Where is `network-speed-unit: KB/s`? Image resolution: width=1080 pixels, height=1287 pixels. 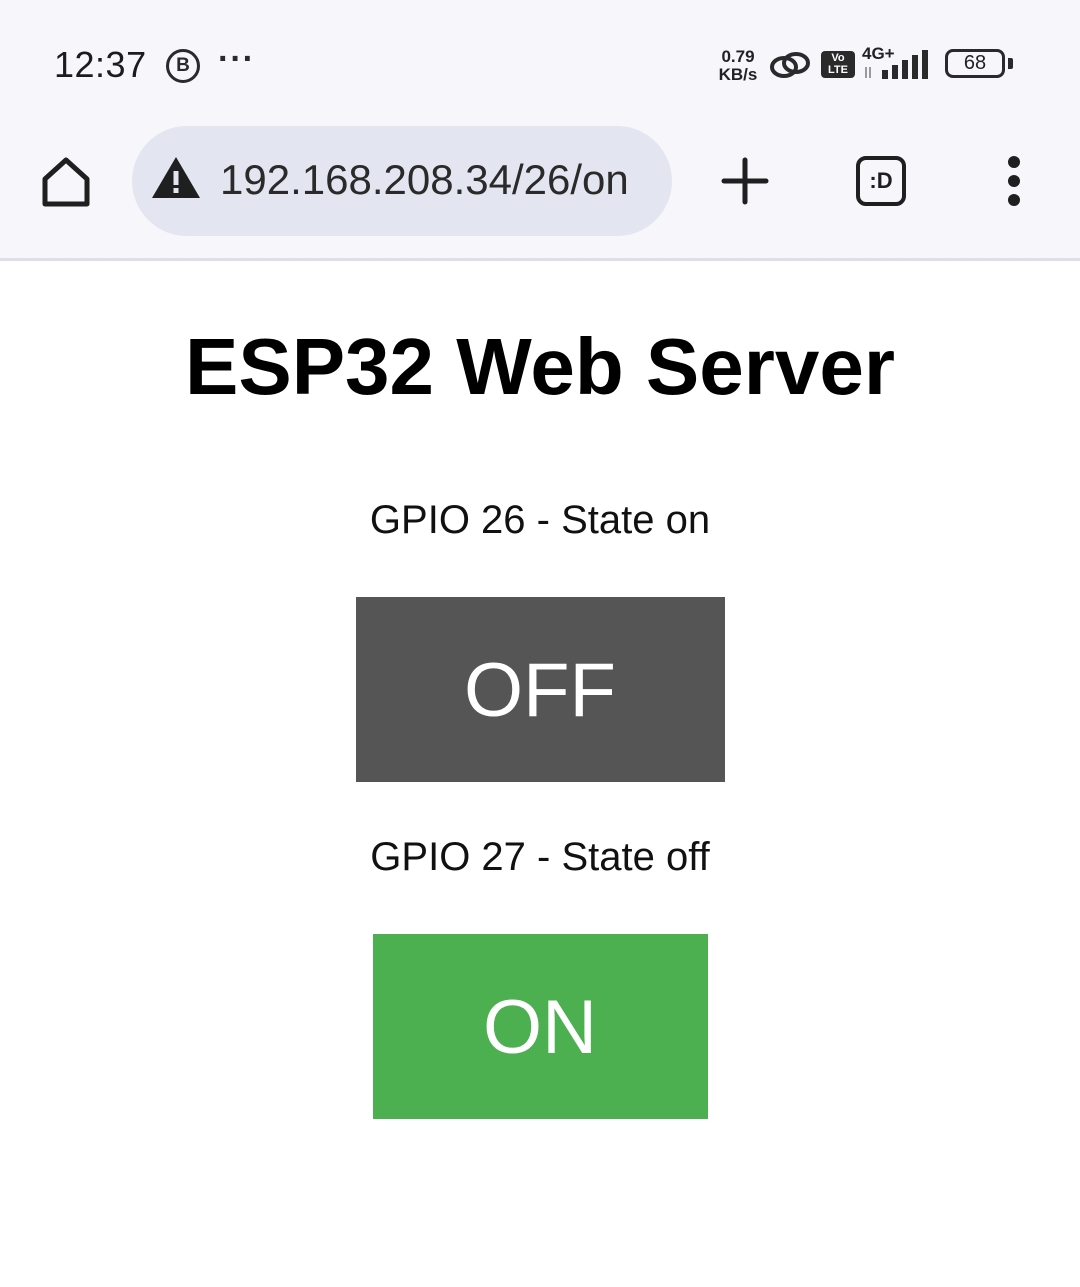
network-speed-unit: KB/s is located at coordinates (738, 74).